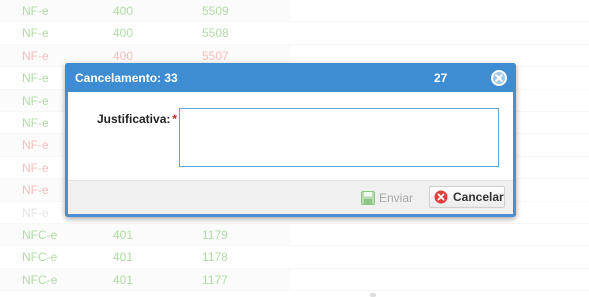  Describe the element at coordinates (126, 78) in the screenshot. I see `dialog-title: Cancelamento: 33` at that location.